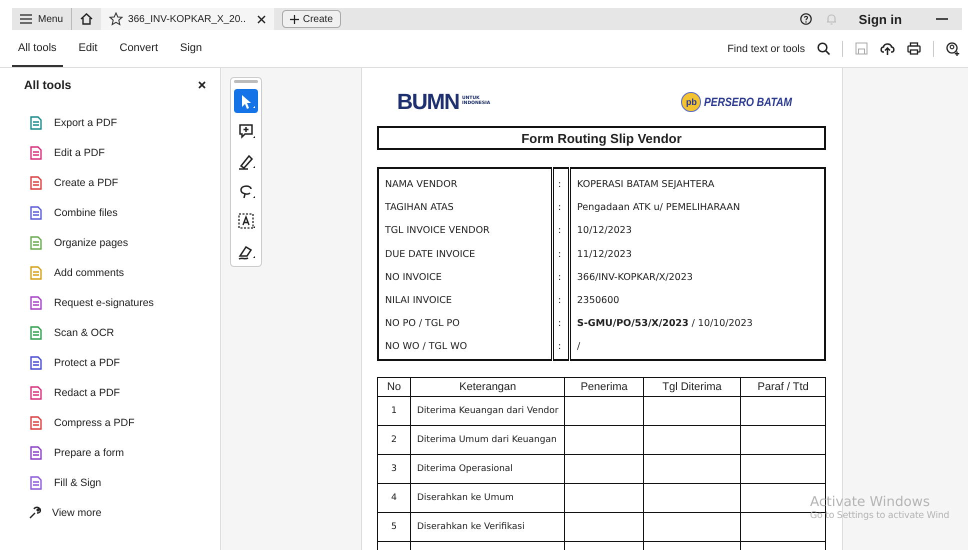 The image size is (968, 550). I want to click on field-label: DUE DATE INVOICE, so click(465, 254).